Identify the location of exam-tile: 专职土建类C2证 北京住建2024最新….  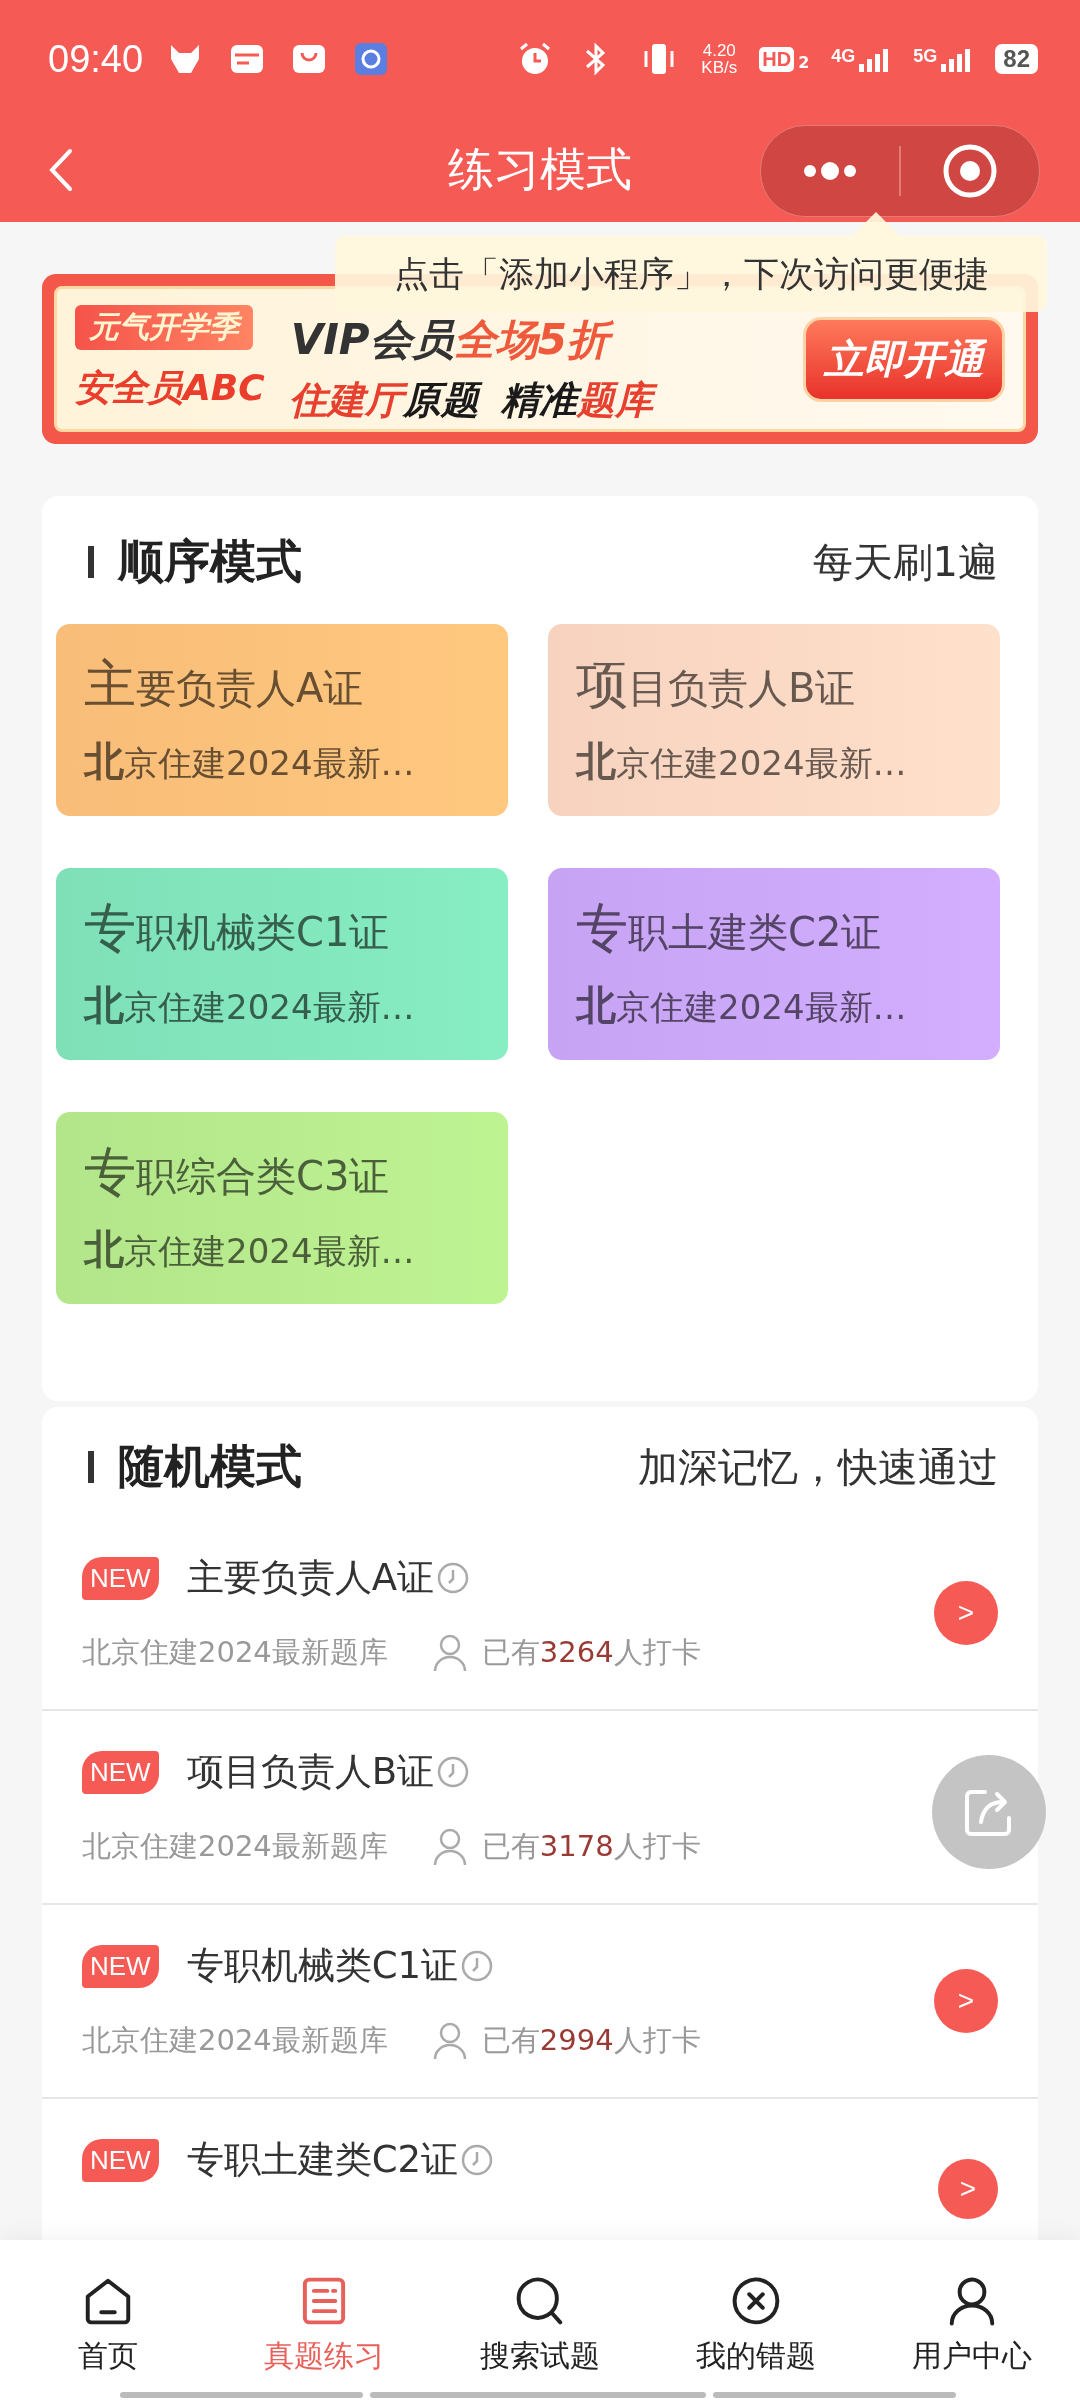
(774, 964).